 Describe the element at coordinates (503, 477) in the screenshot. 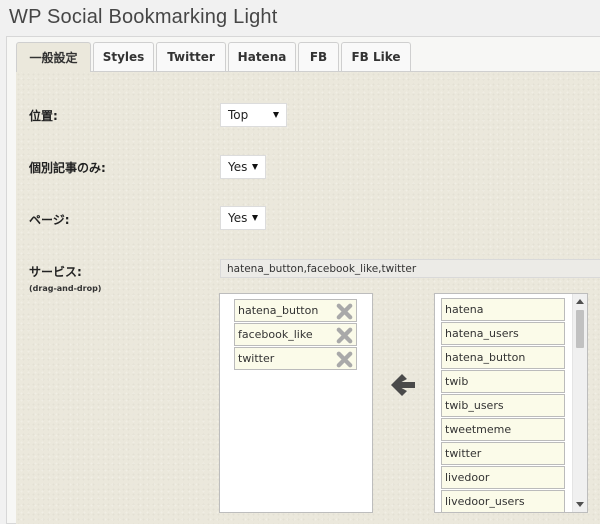

I see `available-service-item: livedoor` at that location.